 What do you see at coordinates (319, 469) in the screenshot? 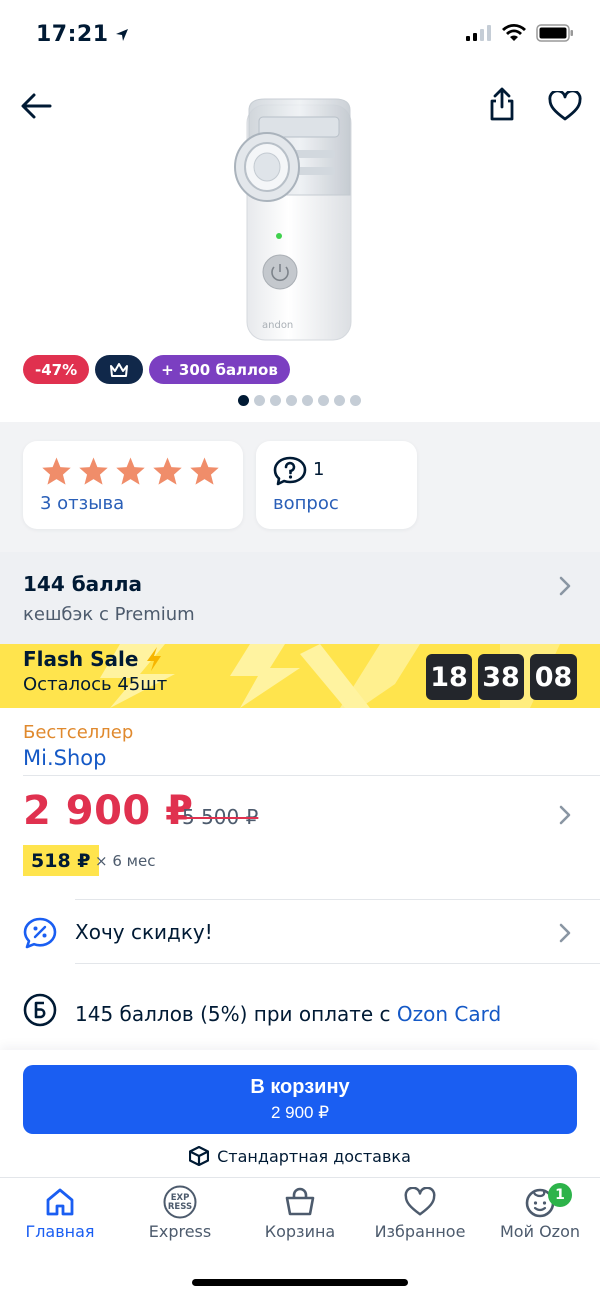
I see `questions-count: 1` at bounding box center [319, 469].